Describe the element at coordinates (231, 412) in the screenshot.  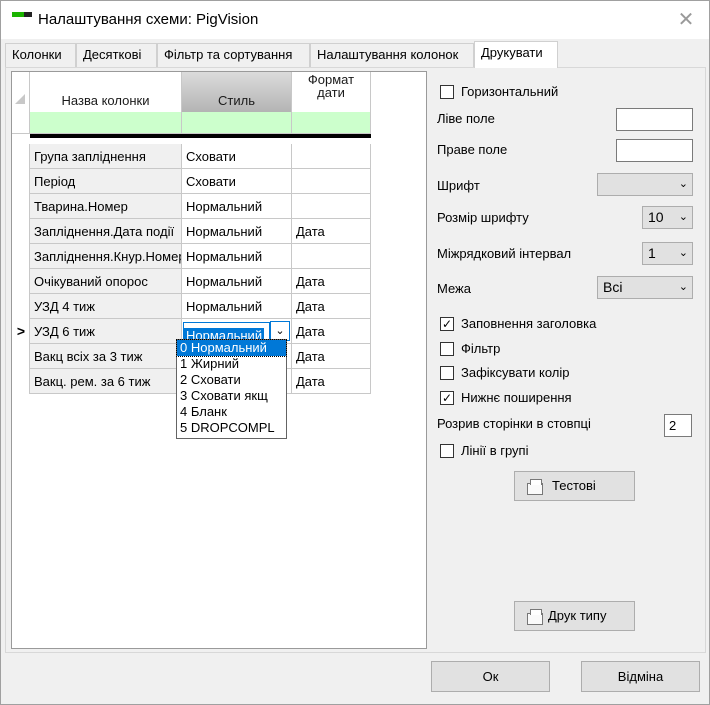
I see `dropdown-option: 4 Бланк` at that location.